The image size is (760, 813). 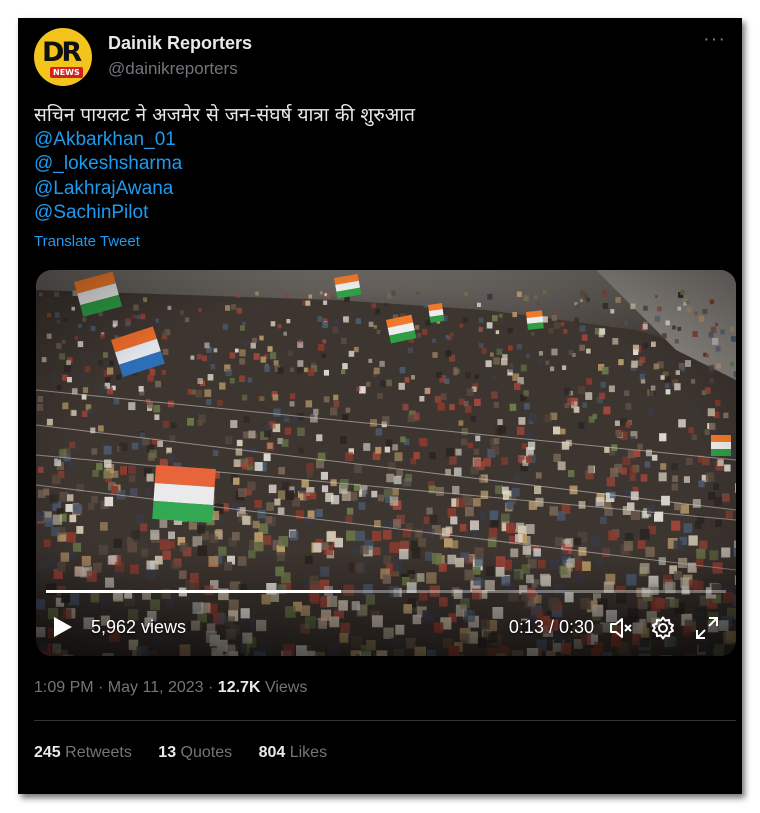 I want to click on mention-link: @SachinPilot, so click(x=224, y=213).